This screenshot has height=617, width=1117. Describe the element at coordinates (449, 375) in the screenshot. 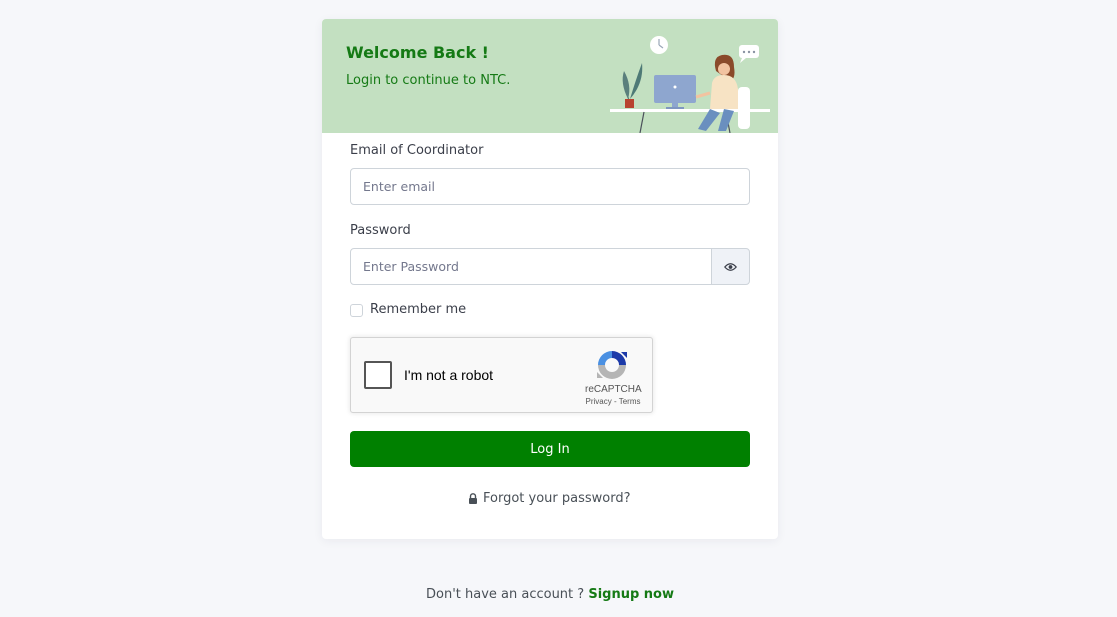

I see `recaptcha-label: I'm not a robot` at that location.